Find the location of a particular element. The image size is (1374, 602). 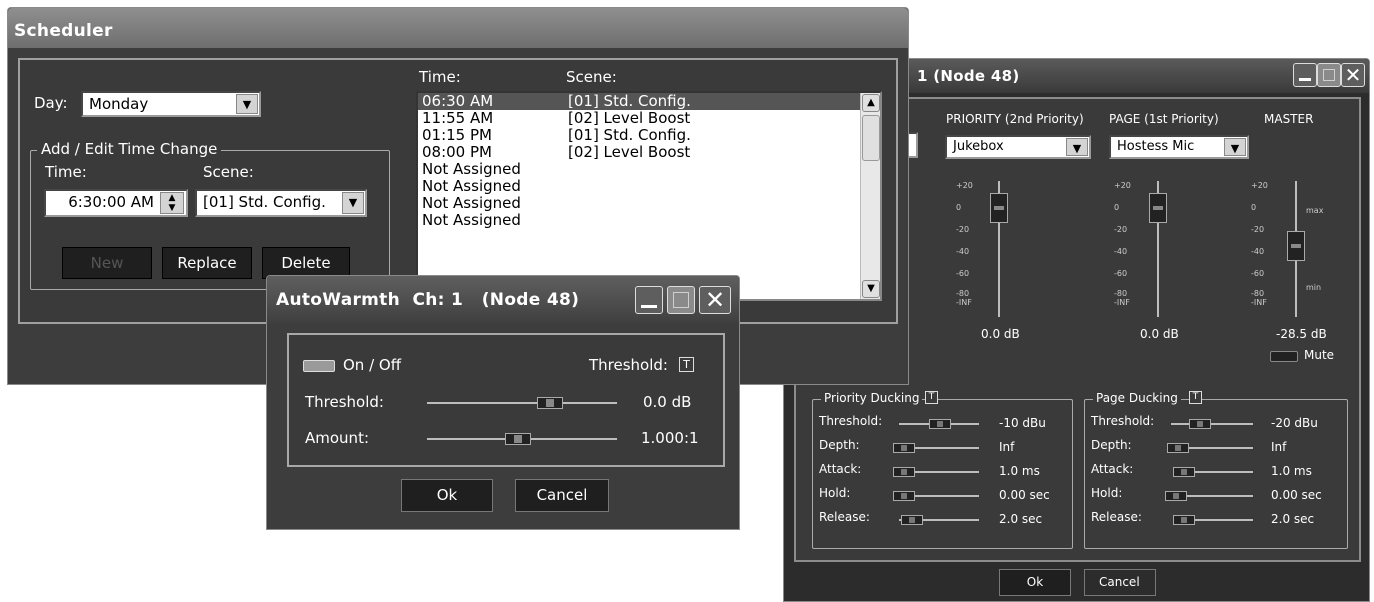

threshold-label: Threshold: is located at coordinates (344, 402).